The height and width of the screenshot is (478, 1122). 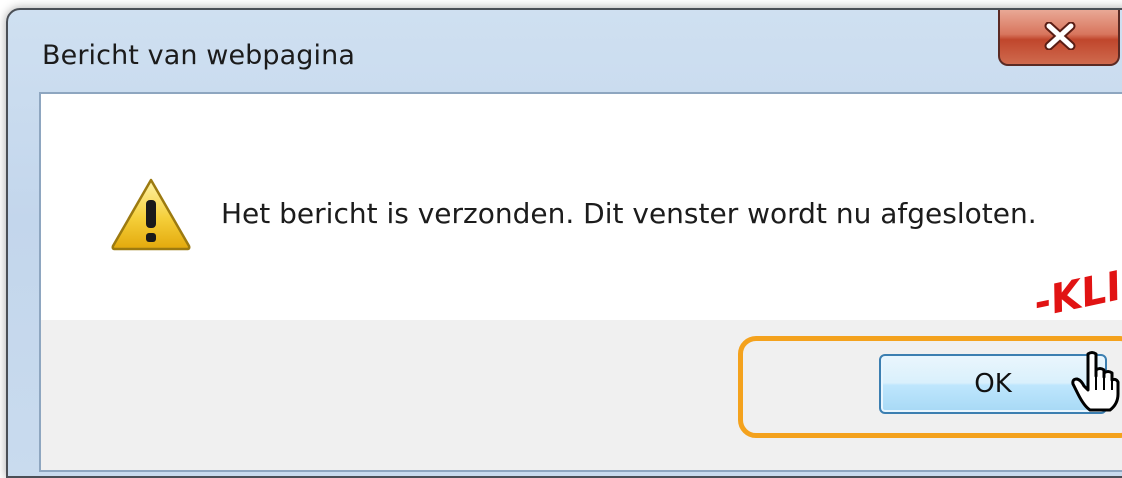 I want to click on dialog-title: Bericht van webpagina, so click(x=198, y=55).